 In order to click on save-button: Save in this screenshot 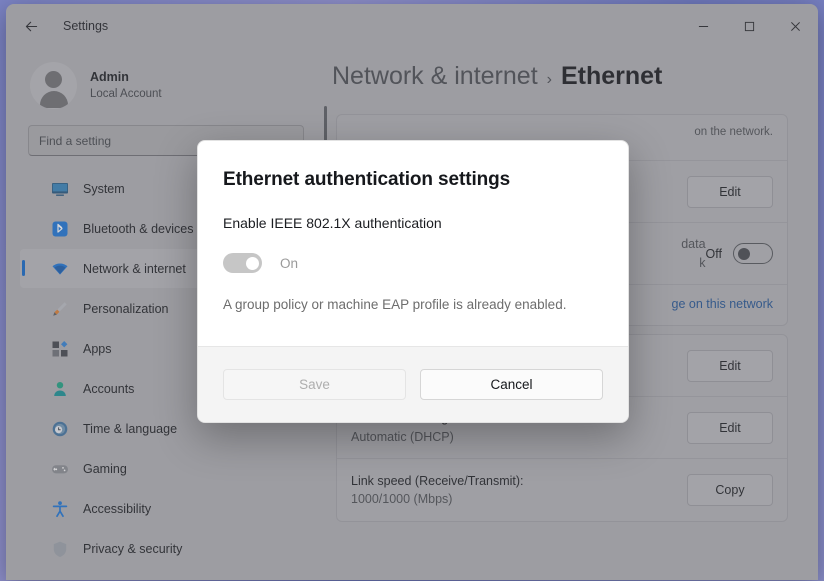, I will do `click(314, 384)`.